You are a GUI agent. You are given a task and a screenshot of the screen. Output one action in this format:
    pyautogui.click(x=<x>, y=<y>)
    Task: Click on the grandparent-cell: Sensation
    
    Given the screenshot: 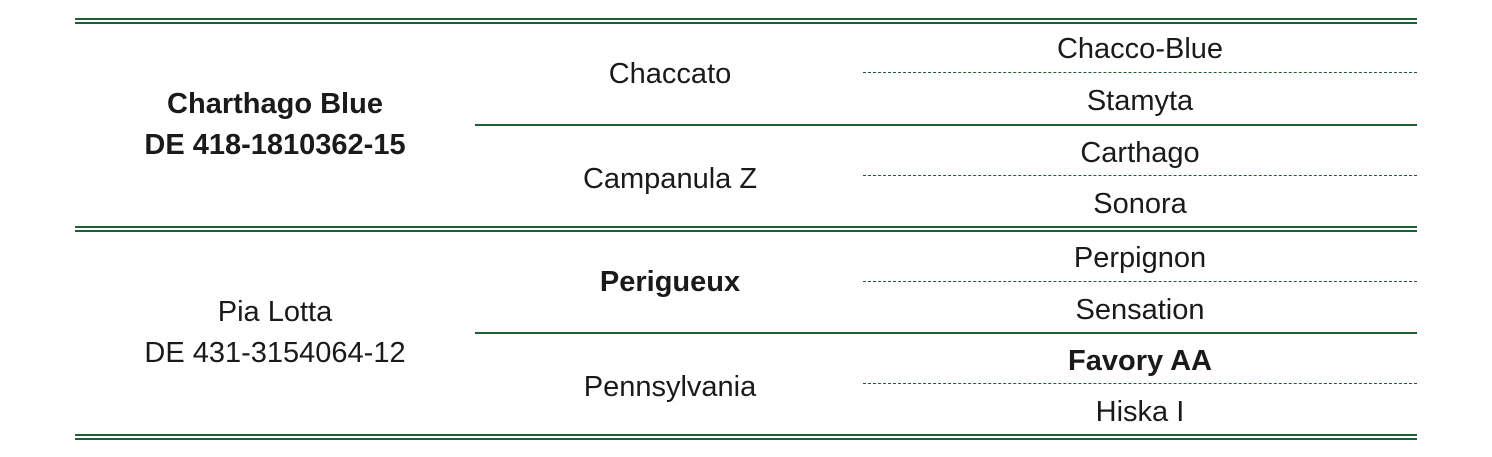 What is the action you would take?
    pyautogui.click(x=1140, y=310)
    